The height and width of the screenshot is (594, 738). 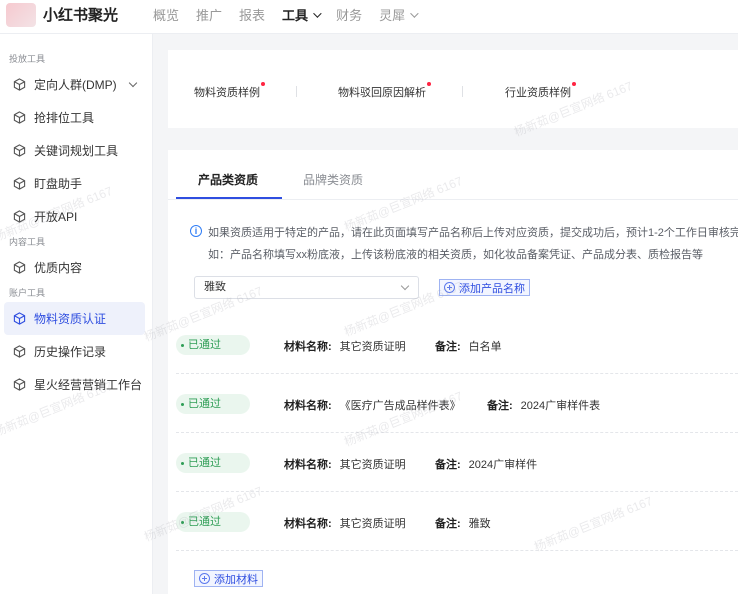 What do you see at coordinates (27, 59) in the screenshot?
I see `sidebar-section-title: 投放工具` at bounding box center [27, 59].